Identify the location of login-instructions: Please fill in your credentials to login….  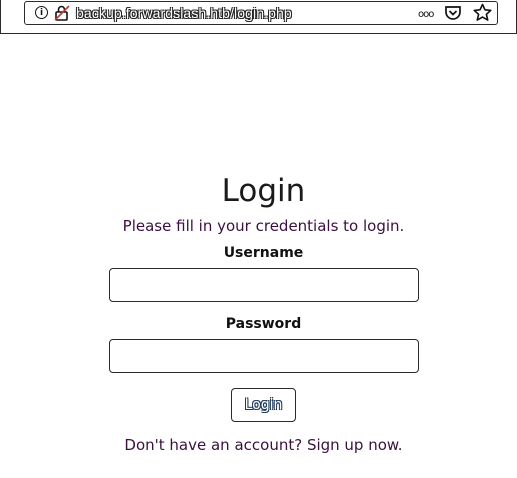
(263, 226).